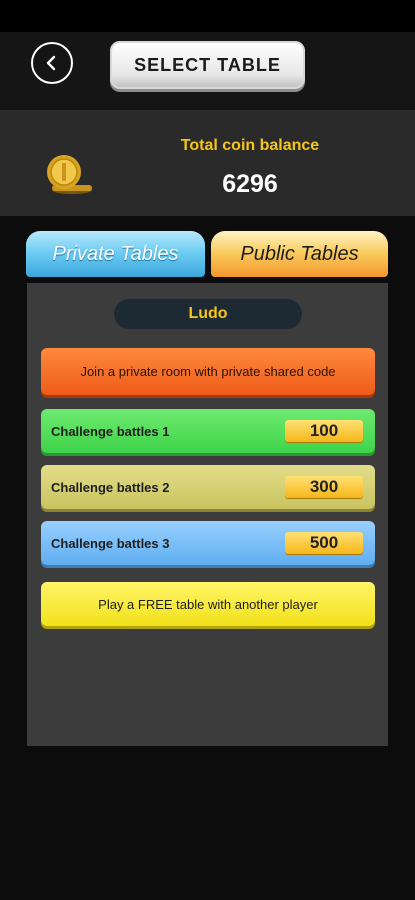 The height and width of the screenshot is (900, 415). What do you see at coordinates (324, 487) in the screenshot?
I see `challenge-battle-2-fee: 300` at bounding box center [324, 487].